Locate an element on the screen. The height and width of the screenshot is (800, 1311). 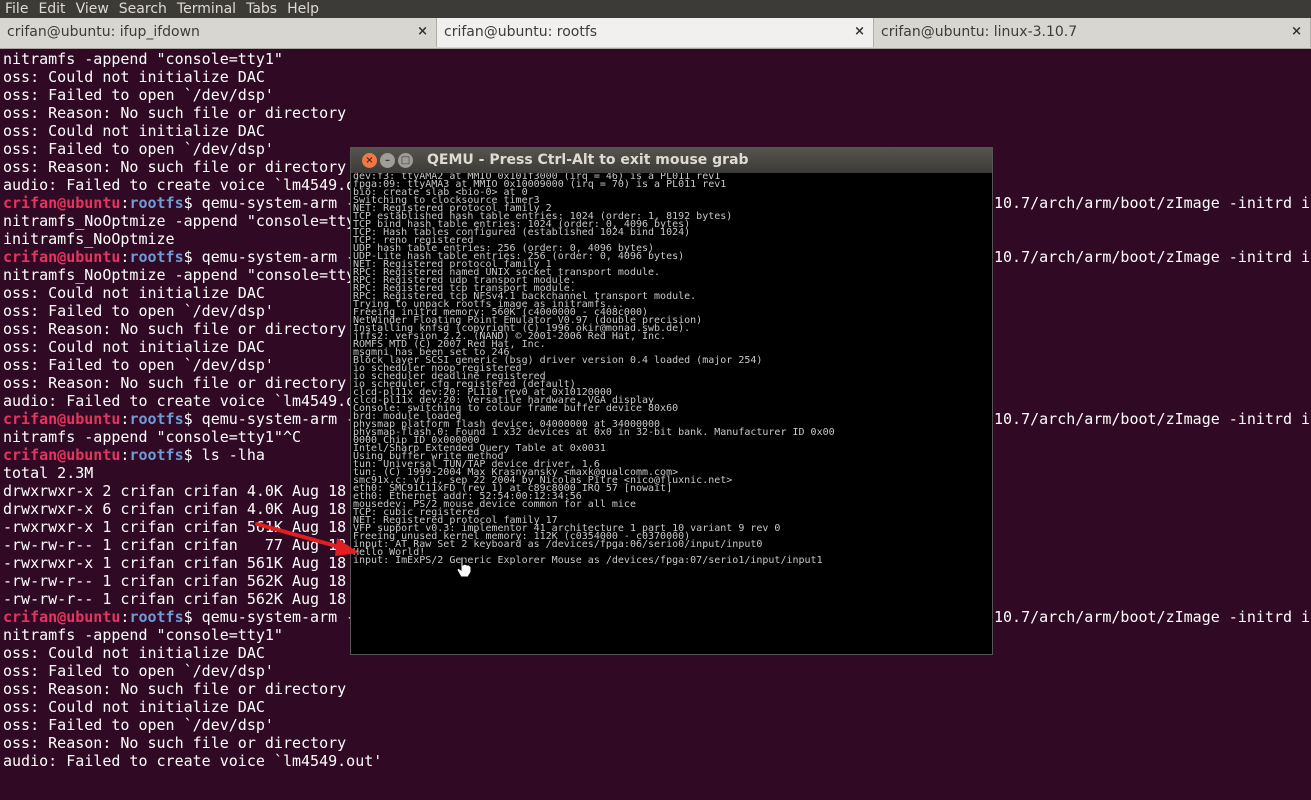
menu-help: Help is located at coordinates (303, 9).